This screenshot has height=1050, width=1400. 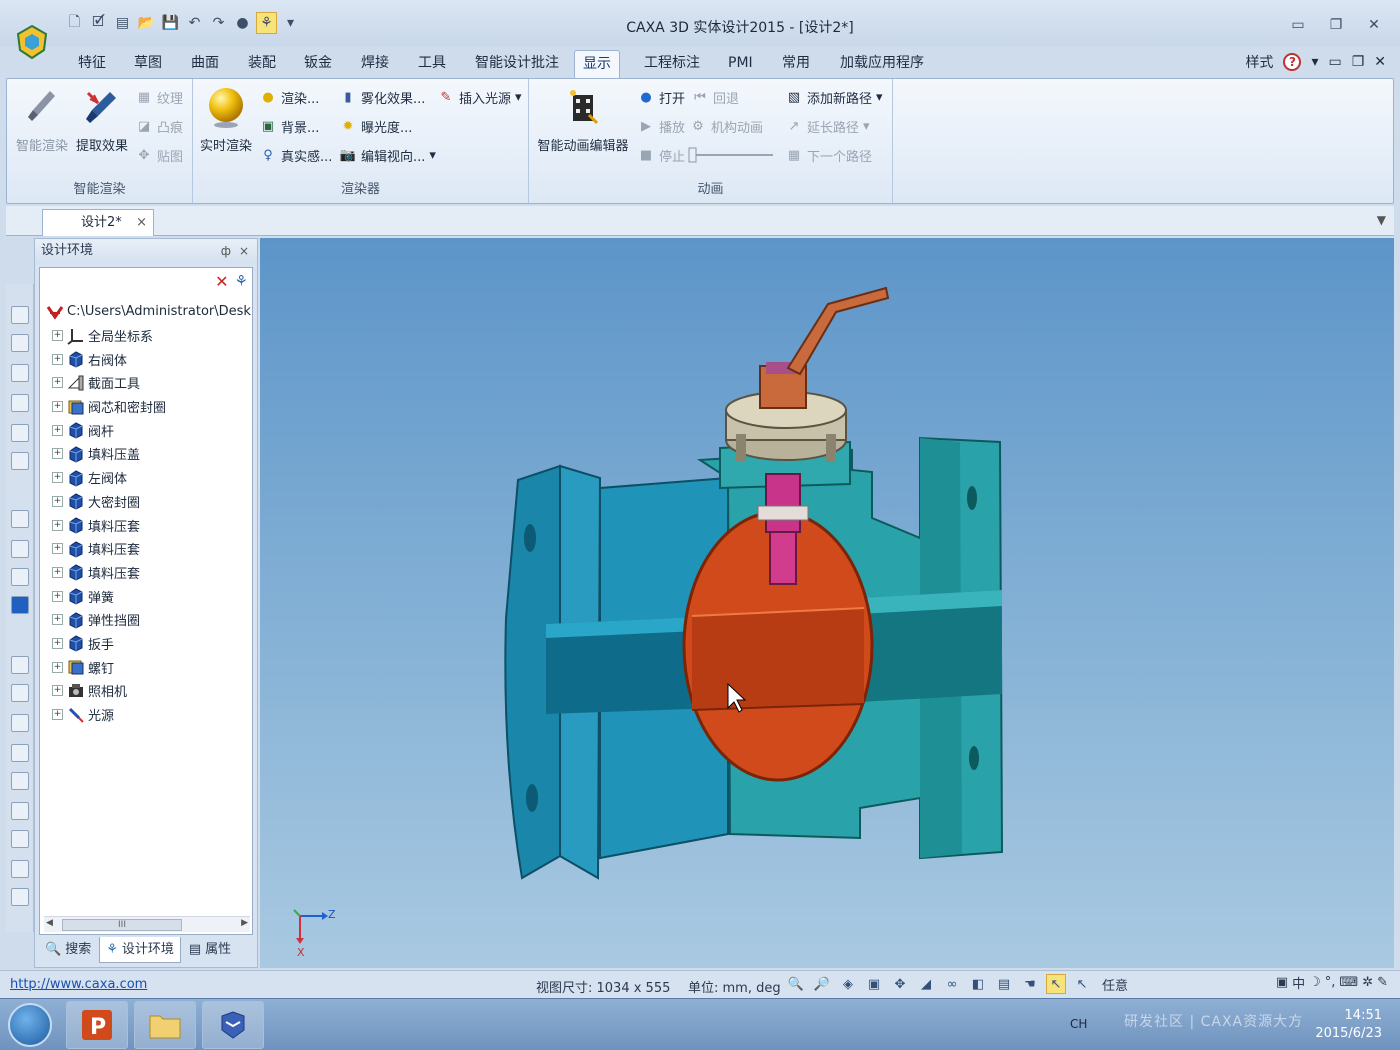 I want to click on tab-tools: 工具, so click(x=432, y=64).